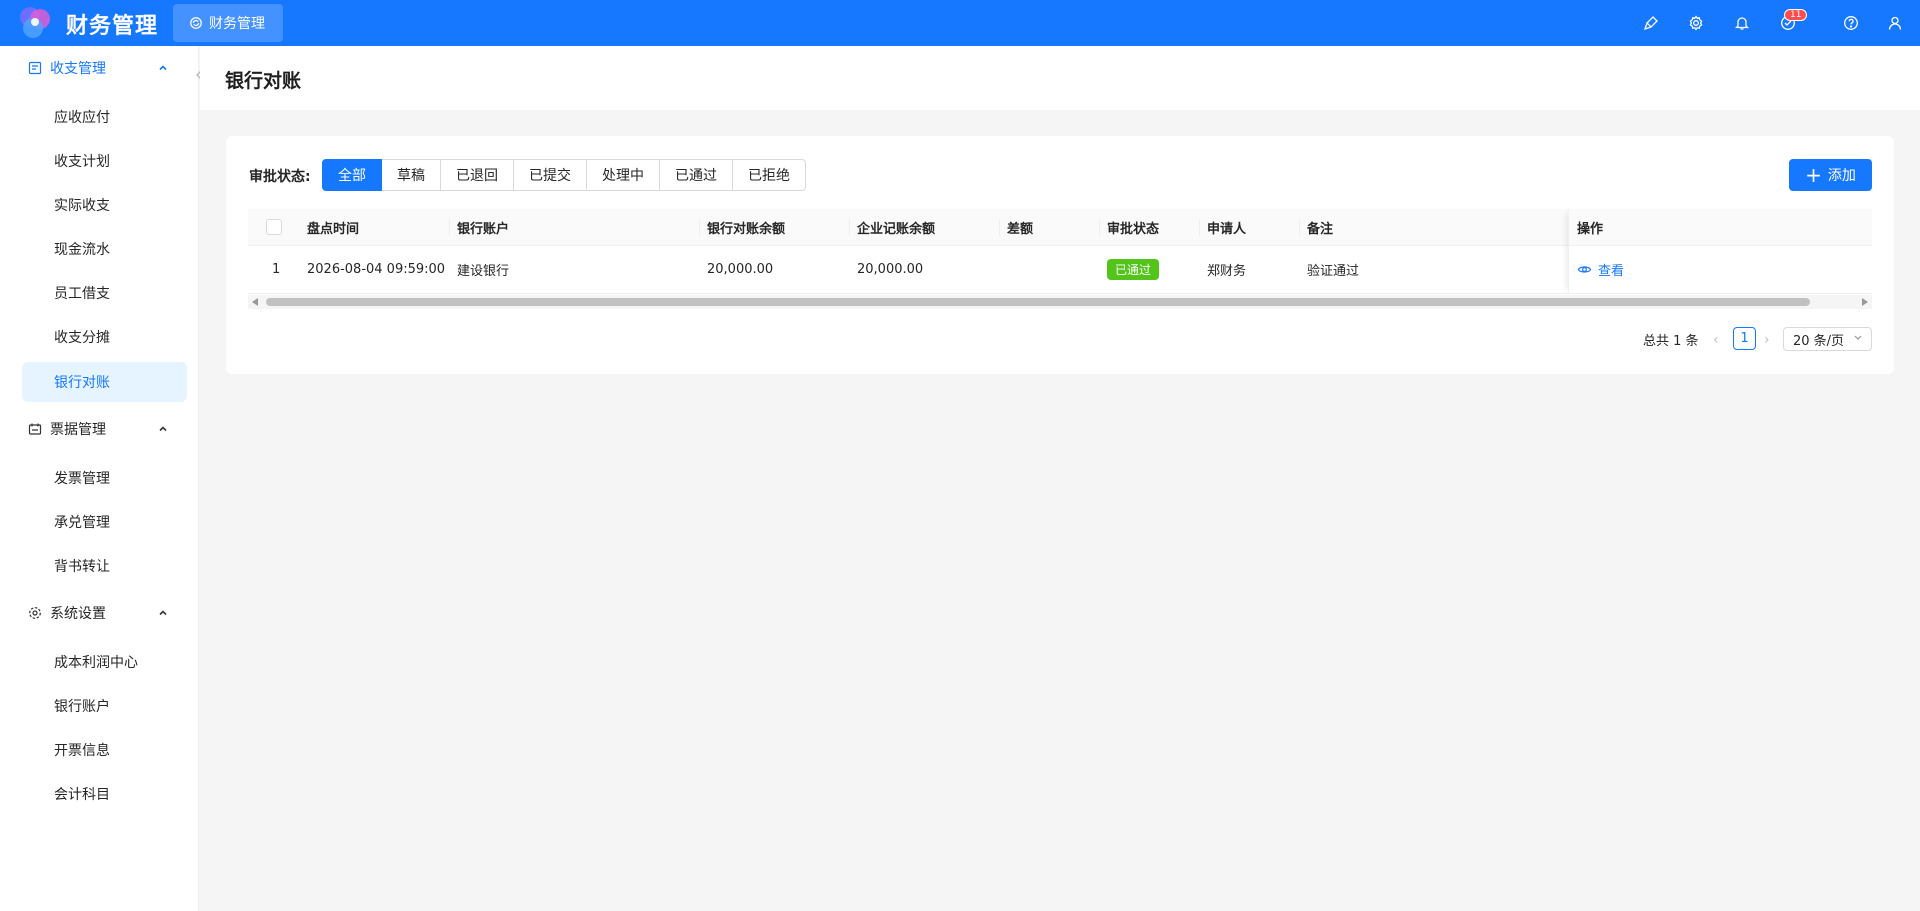 The image size is (1920, 911). I want to click on sidebar-group-label: 系统设置, so click(78, 614).